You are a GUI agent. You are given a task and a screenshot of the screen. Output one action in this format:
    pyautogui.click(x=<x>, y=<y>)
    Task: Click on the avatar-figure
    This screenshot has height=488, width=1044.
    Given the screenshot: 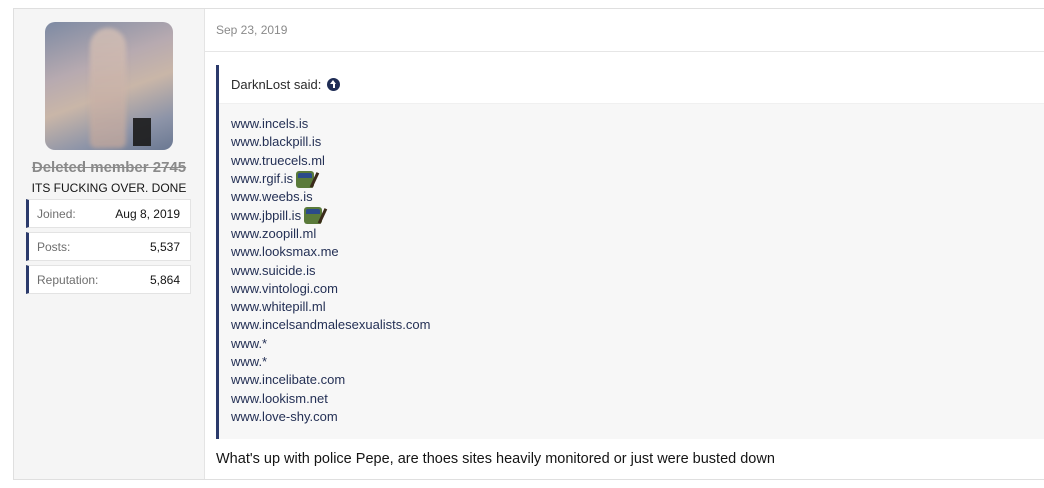 What is the action you would take?
    pyautogui.click(x=108, y=88)
    